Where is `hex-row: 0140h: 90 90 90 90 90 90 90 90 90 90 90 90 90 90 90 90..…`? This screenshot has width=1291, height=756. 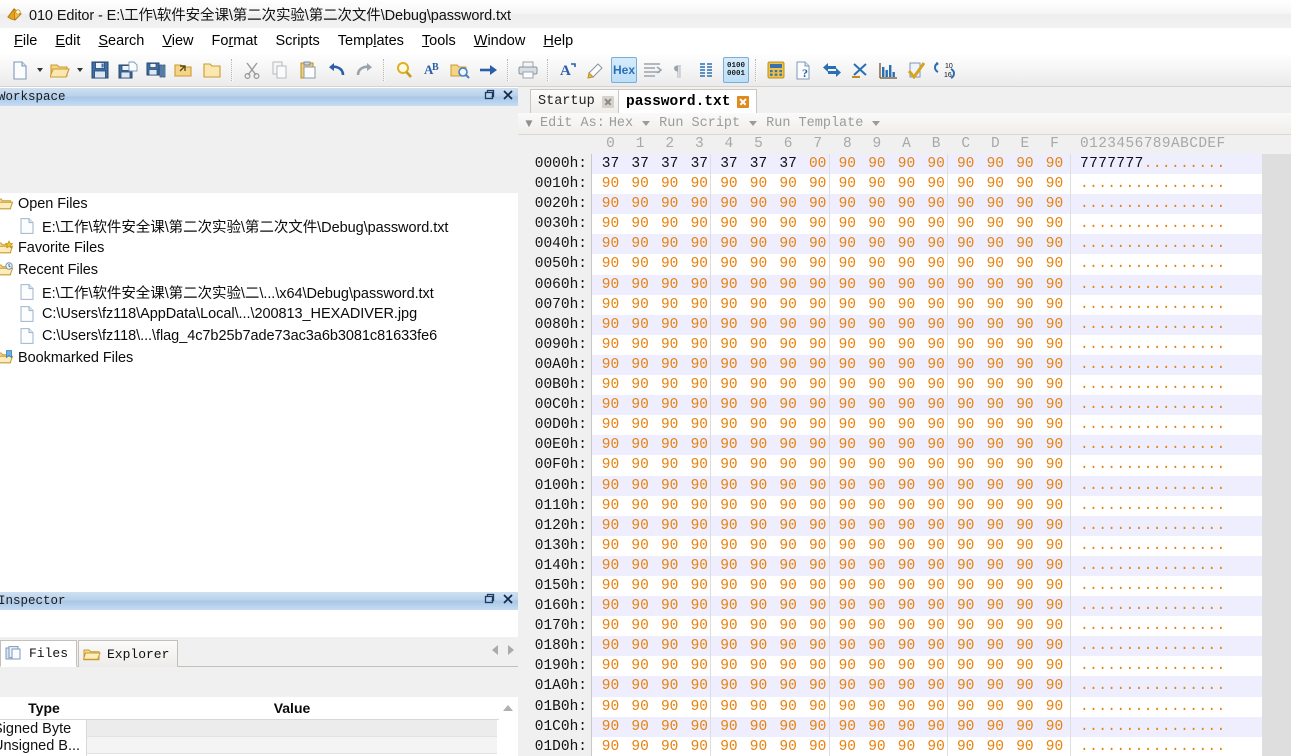
hex-row: 0140h: 90 90 90 90 90 90 90 90 90 90 90 90 90 90 90 90..… is located at coordinates (904, 565).